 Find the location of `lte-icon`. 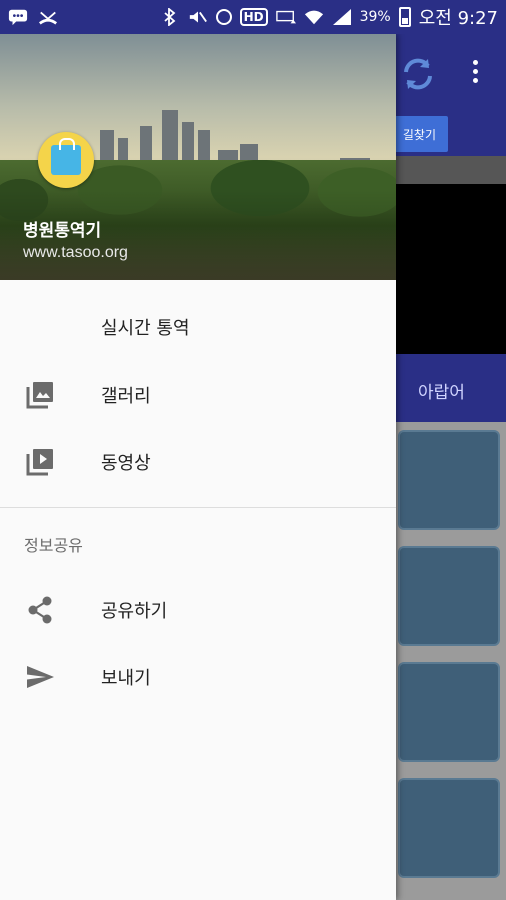

lte-icon is located at coordinates (285, 17).